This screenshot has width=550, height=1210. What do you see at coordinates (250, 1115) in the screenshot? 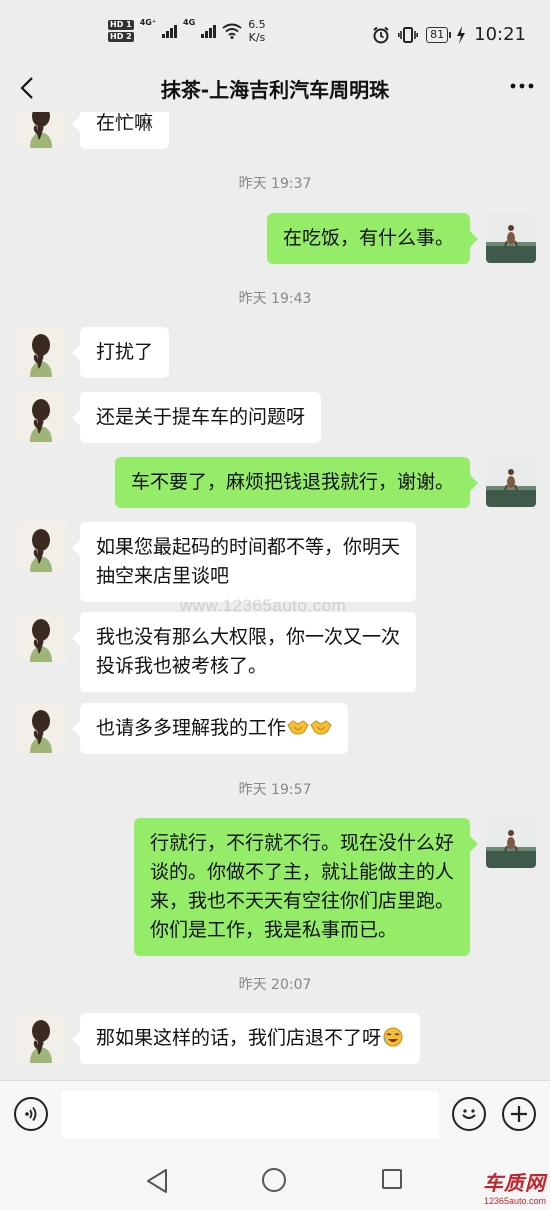
I see `message-input` at bounding box center [250, 1115].